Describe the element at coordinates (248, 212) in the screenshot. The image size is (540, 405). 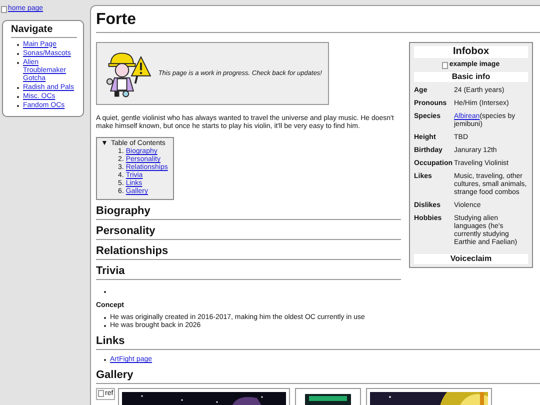
I see `section-heading: Biography` at that location.